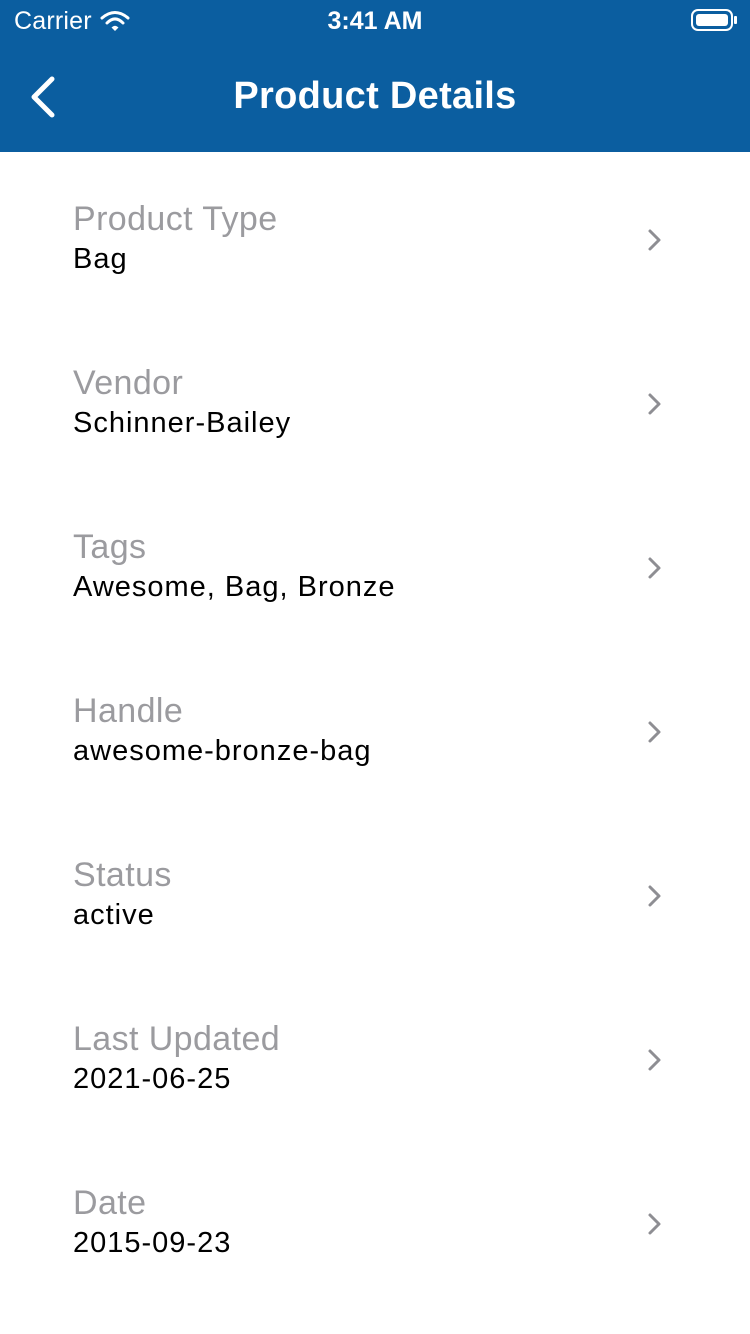 This screenshot has width=750, height=1334. What do you see at coordinates (375, 398) in the screenshot?
I see `detail-row-vendor: Vendor Schinner-Bailey` at bounding box center [375, 398].